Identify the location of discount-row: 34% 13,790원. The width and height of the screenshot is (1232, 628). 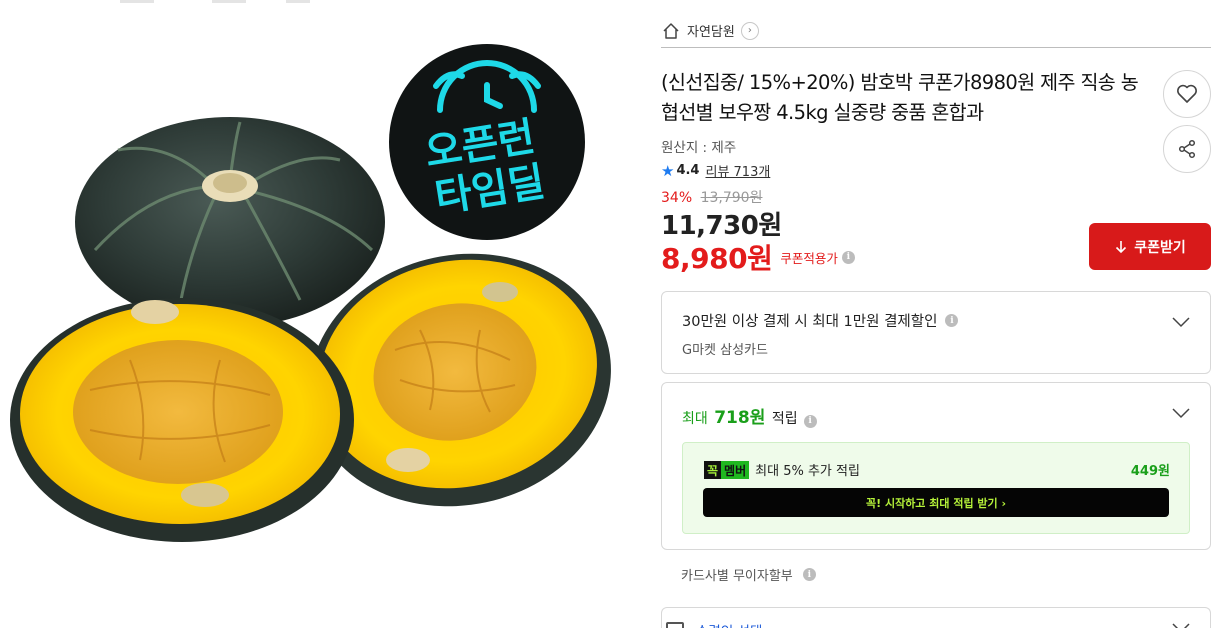
(711, 197).